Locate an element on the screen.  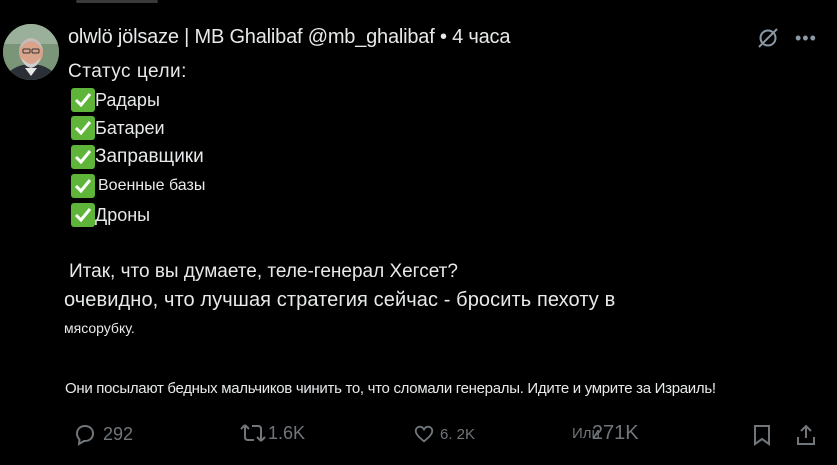
checklist-label: Радары is located at coordinates (127, 99).